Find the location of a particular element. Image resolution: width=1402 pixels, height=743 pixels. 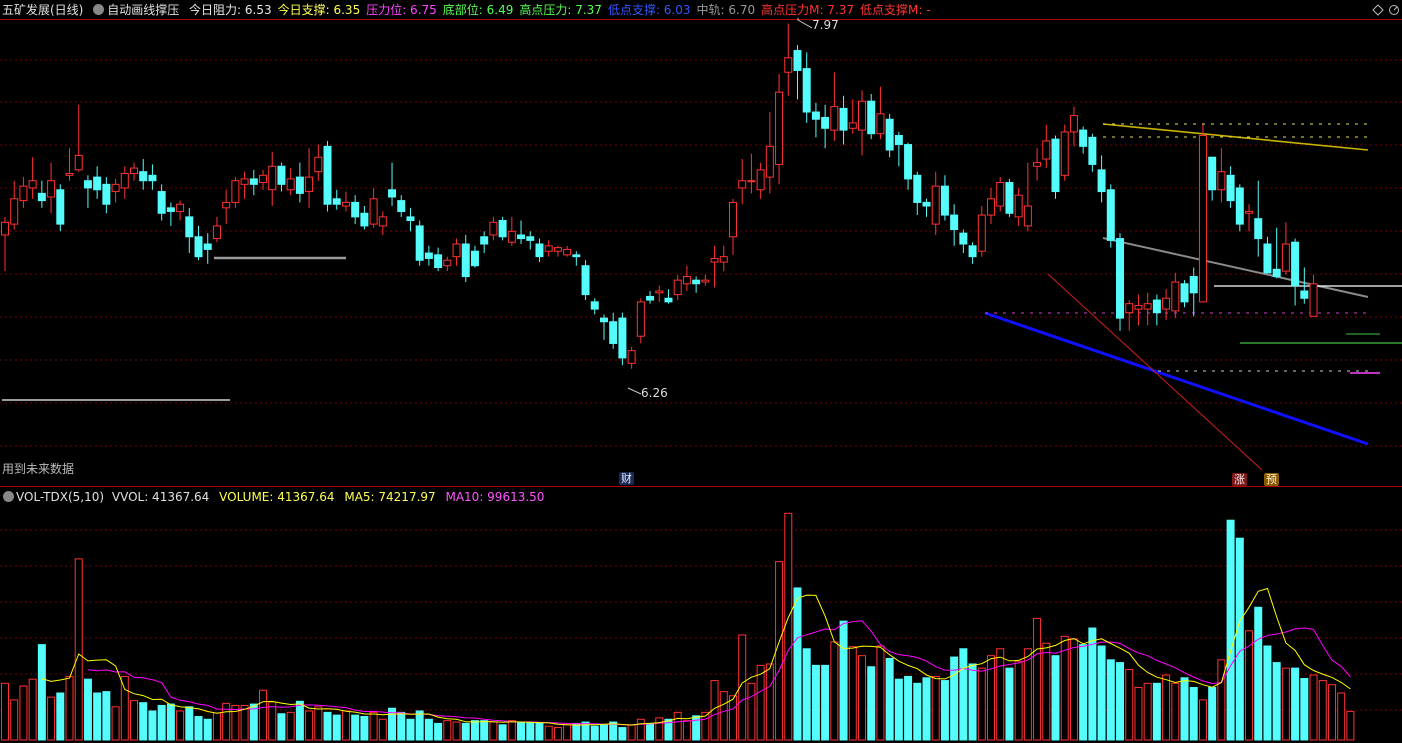

forecast-event-badge: 预 is located at coordinates (1271, 479).